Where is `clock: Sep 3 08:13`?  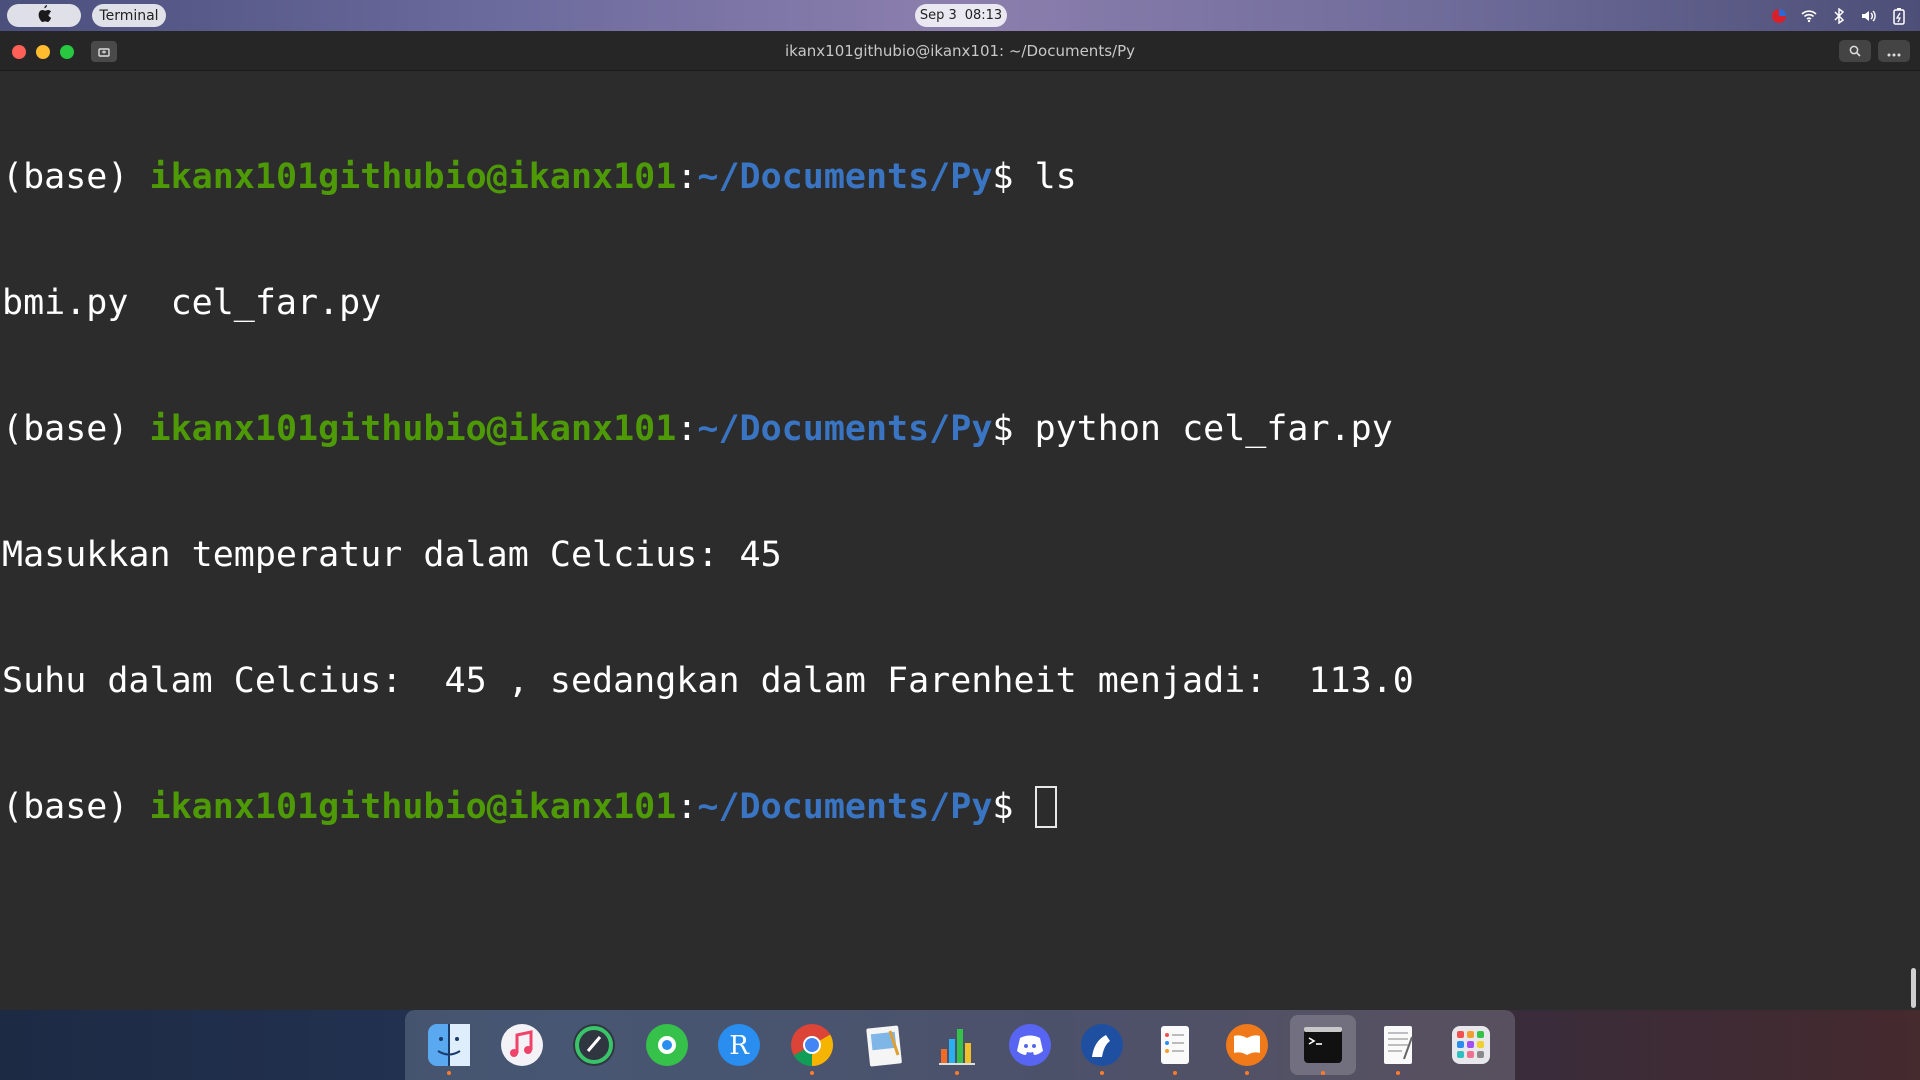
clock: Sep 3 08:13 is located at coordinates (961, 15).